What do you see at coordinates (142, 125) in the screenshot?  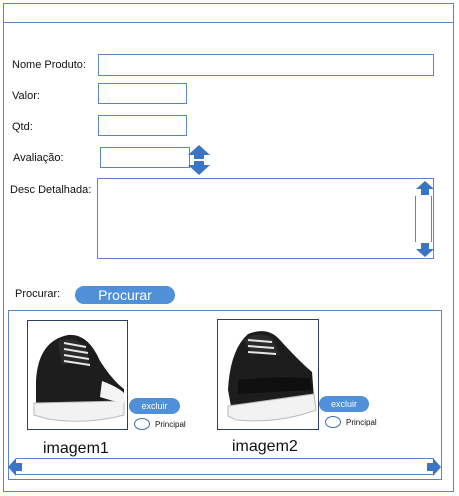 I see `qtd-input` at bounding box center [142, 125].